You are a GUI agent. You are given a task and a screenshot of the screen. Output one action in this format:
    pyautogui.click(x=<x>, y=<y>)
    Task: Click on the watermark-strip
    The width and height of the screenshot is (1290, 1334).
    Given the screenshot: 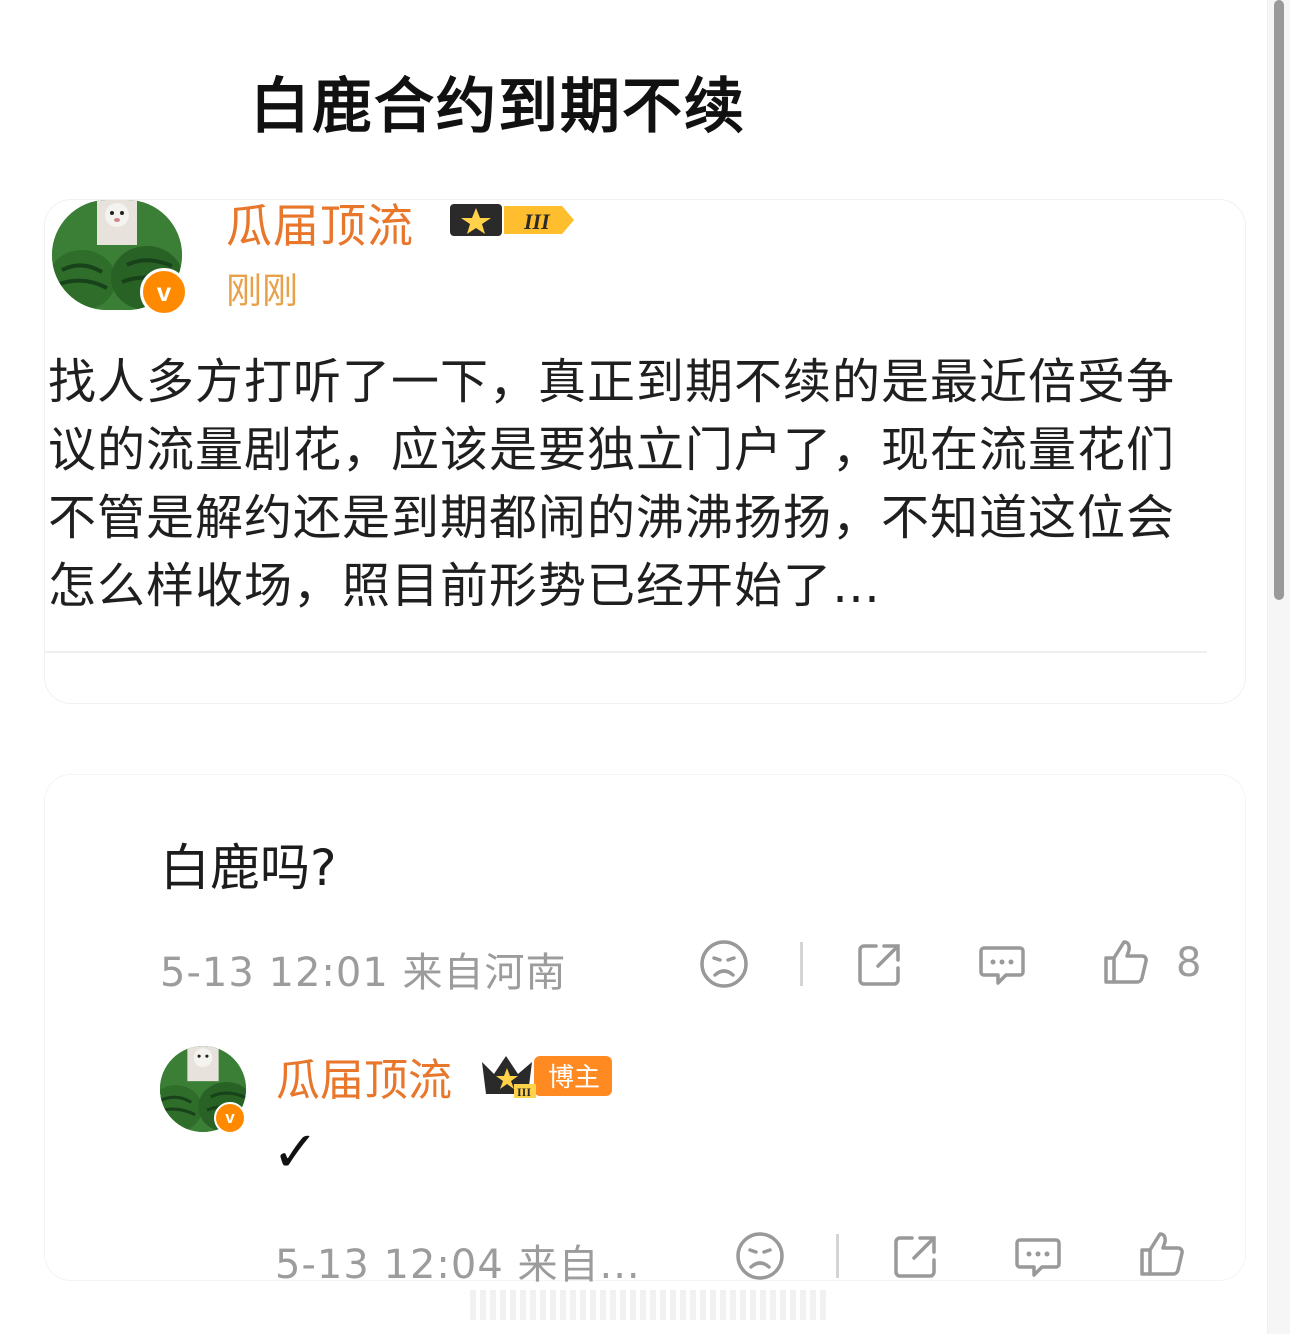 What is the action you would take?
    pyautogui.click(x=650, y=1305)
    